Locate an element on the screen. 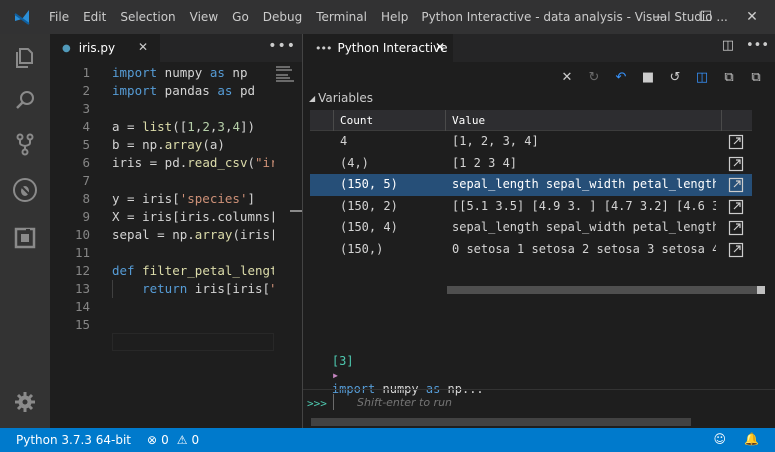  code-token: iris = pd. is located at coordinates (150, 162).